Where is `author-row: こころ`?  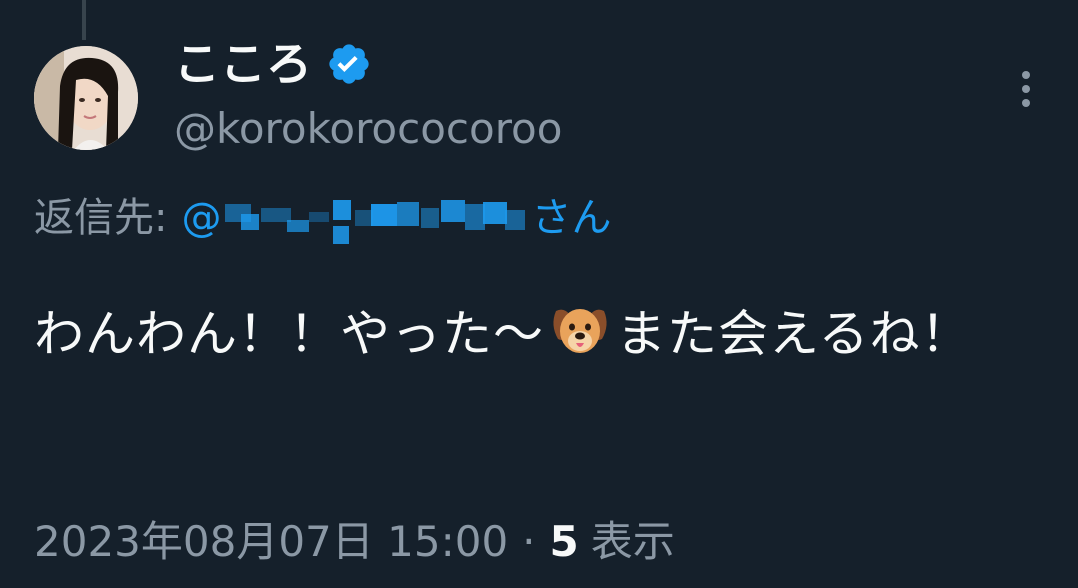 author-row: こころ is located at coordinates (273, 64).